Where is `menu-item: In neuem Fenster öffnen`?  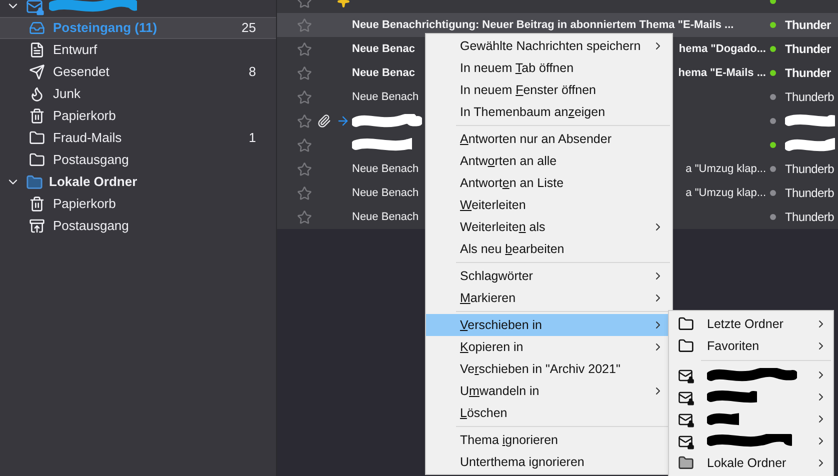
menu-item: In neuem Fenster öffnen is located at coordinates (549, 90).